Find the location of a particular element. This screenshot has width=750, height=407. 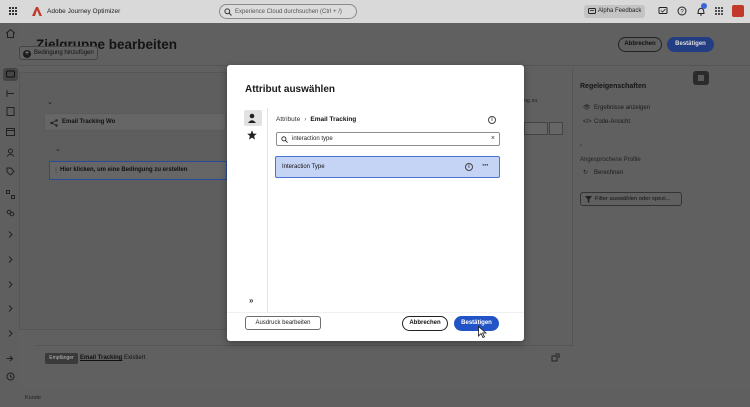

attribute-info-icon: i is located at coordinates (469, 167).